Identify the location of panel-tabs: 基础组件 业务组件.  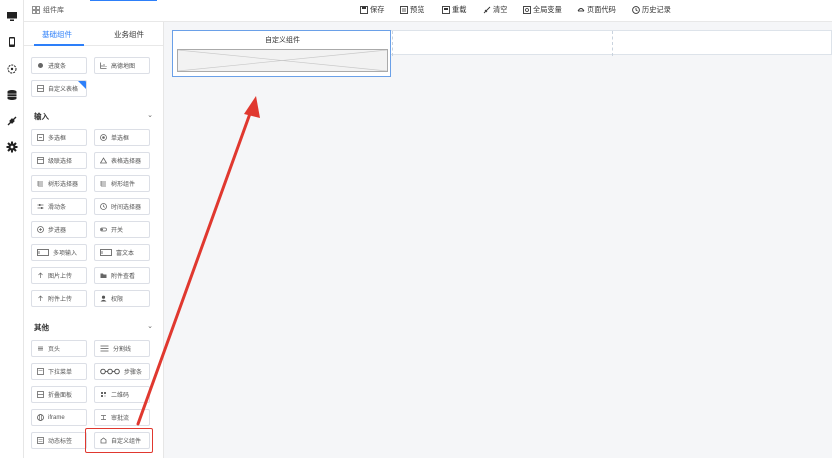
(93, 34).